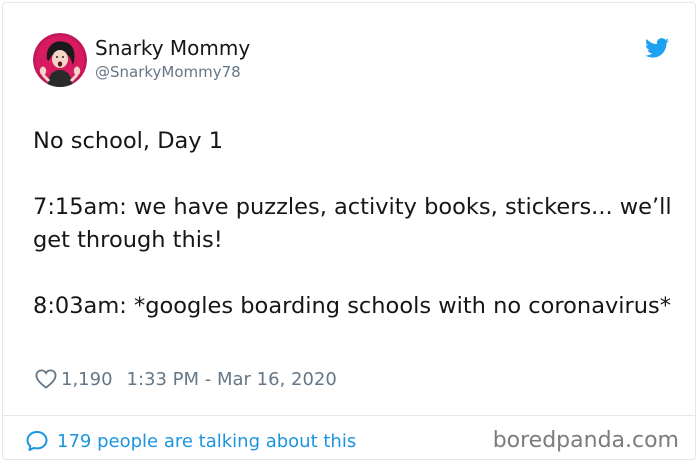 The height and width of the screenshot is (464, 700). I want to click on avatar, so click(60, 60).